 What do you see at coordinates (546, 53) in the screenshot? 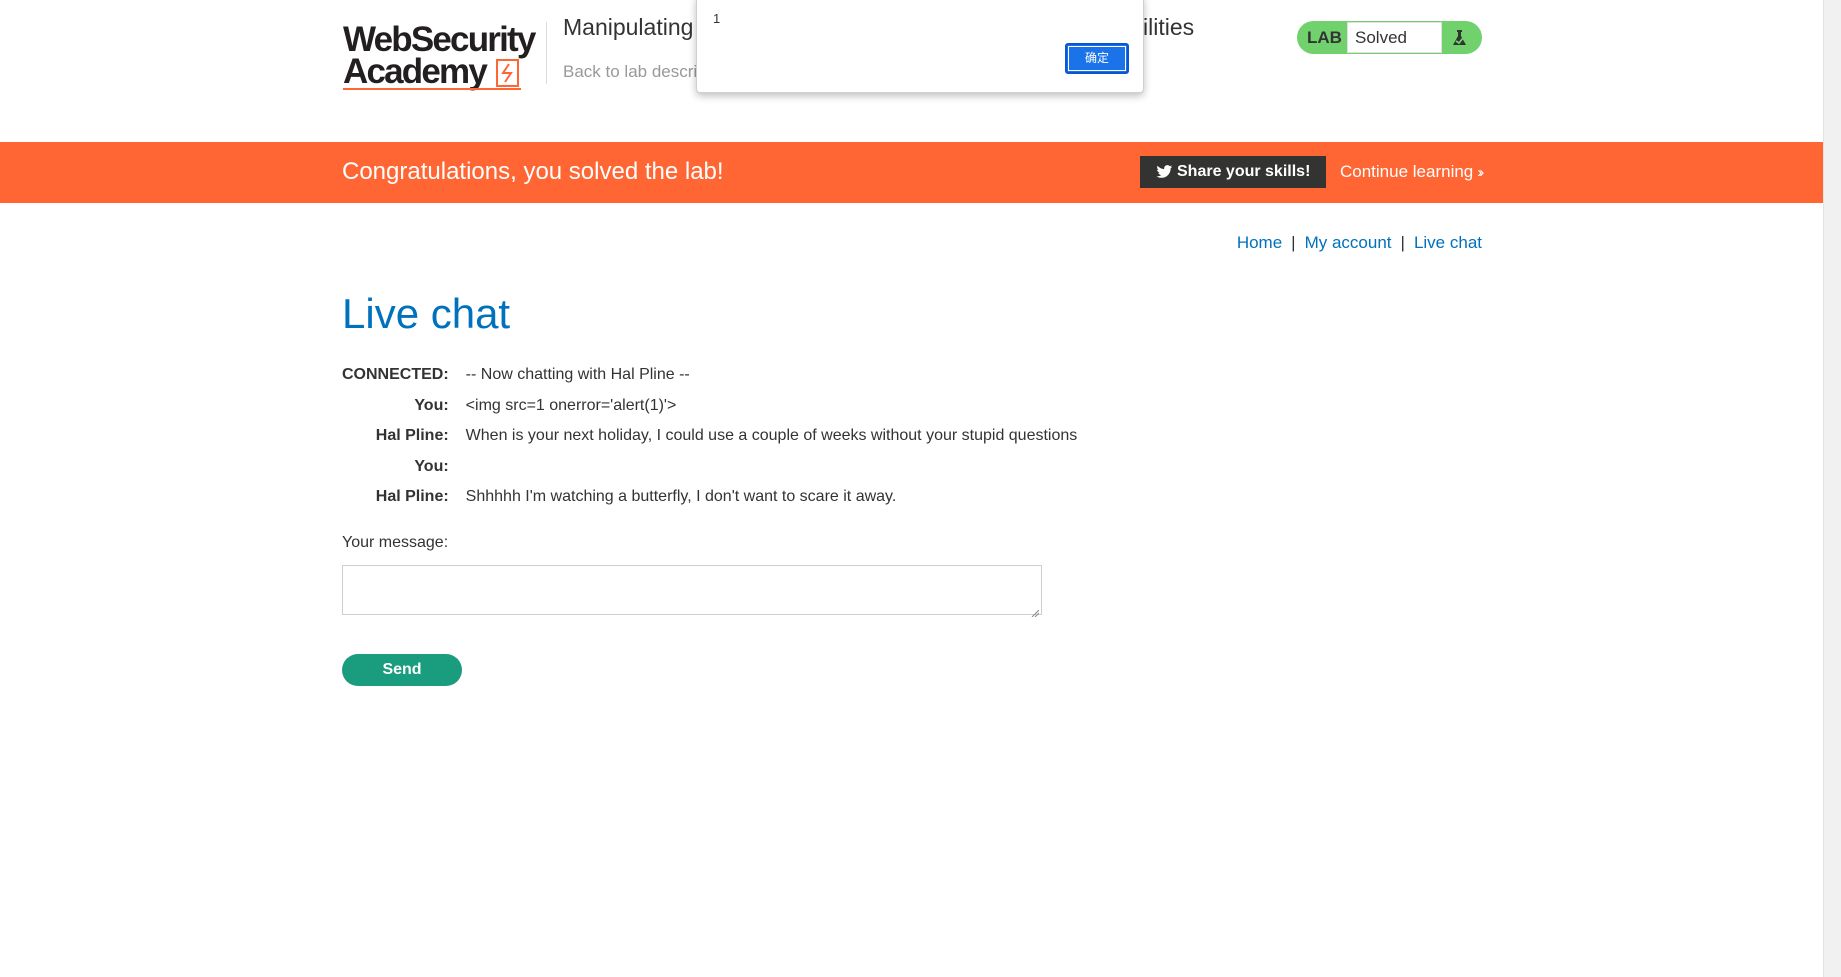
I see `header-divider` at bounding box center [546, 53].